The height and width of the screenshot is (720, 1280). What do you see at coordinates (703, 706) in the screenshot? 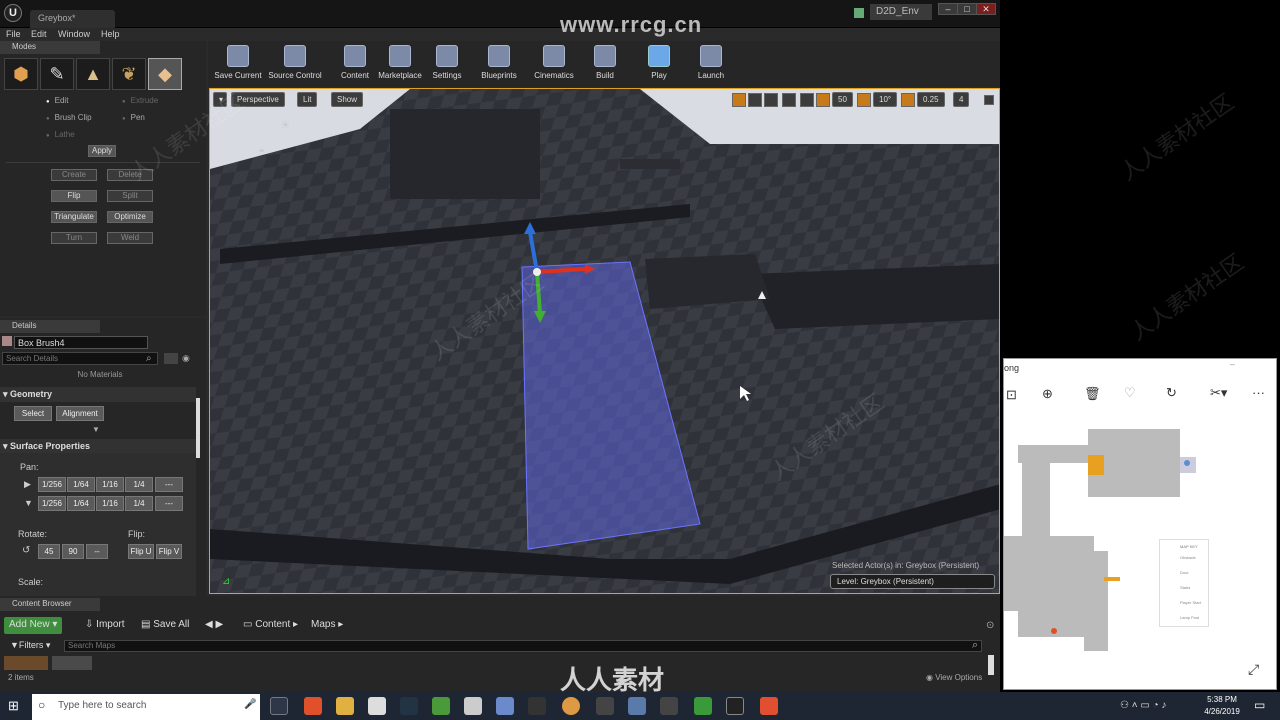
I see `app-c-icon` at bounding box center [703, 706].